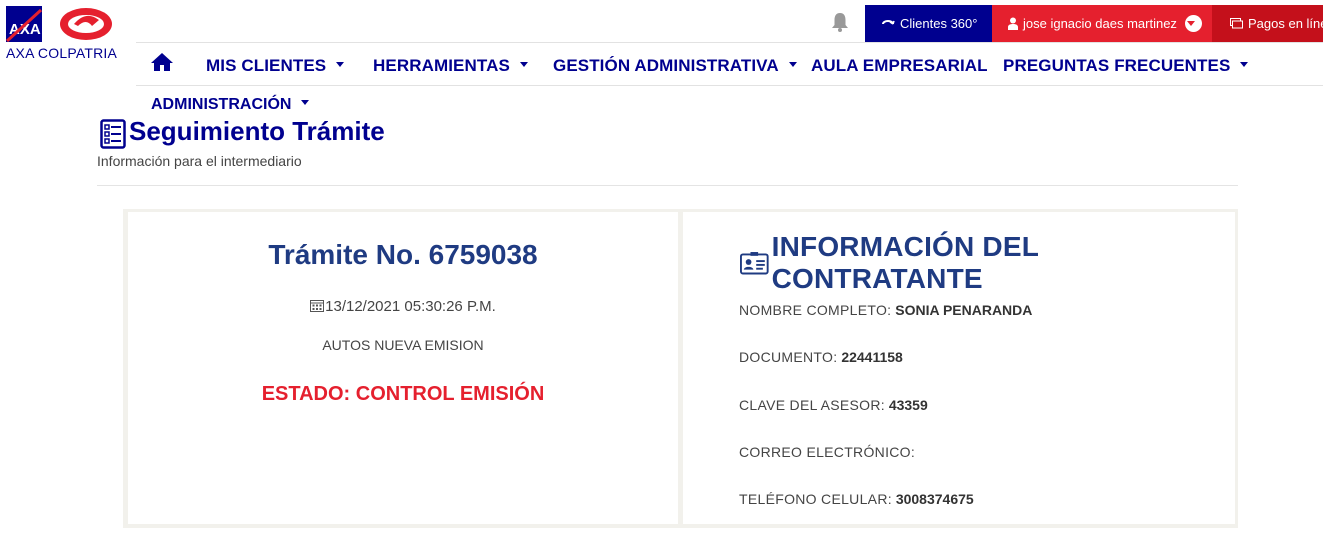 The height and width of the screenshot is (547, 1323). Describe the element at coordinates (666, 65) in the screenshot. I see `nav-label: GESTIÓN ADMINISTRATIVA` at that location.